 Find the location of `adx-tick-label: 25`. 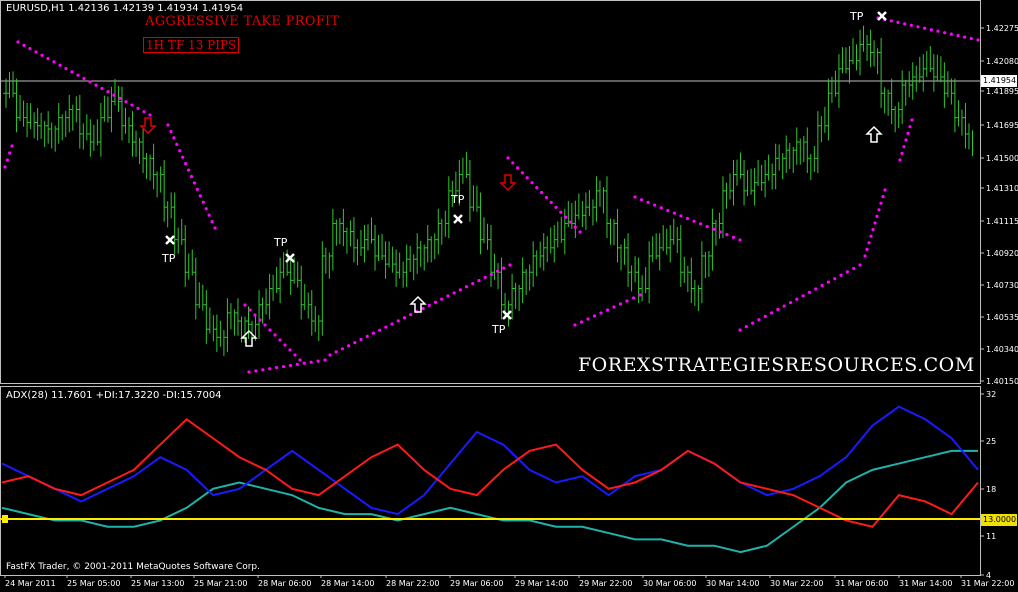

adx-tick-label: 25 is located at coordinates (991, 441).